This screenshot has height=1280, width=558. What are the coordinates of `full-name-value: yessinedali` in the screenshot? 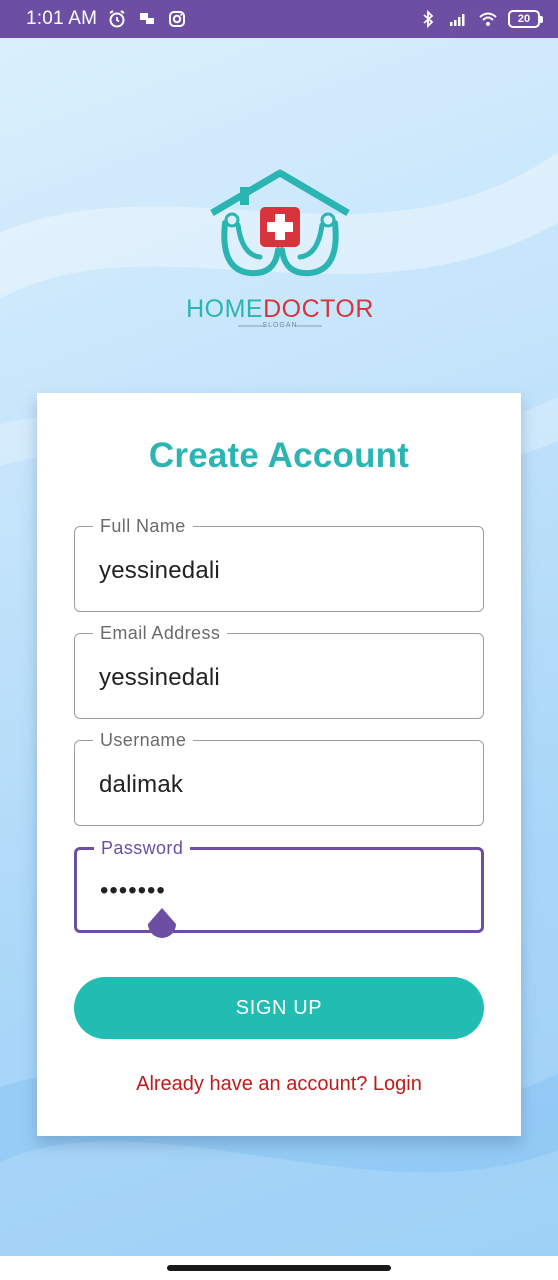 It's located at (159, 571).